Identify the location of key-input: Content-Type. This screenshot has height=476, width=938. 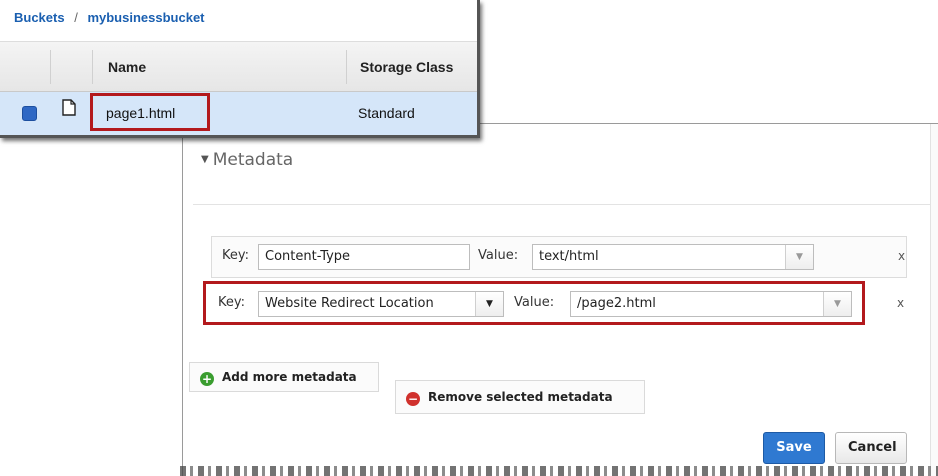
(364, 257).